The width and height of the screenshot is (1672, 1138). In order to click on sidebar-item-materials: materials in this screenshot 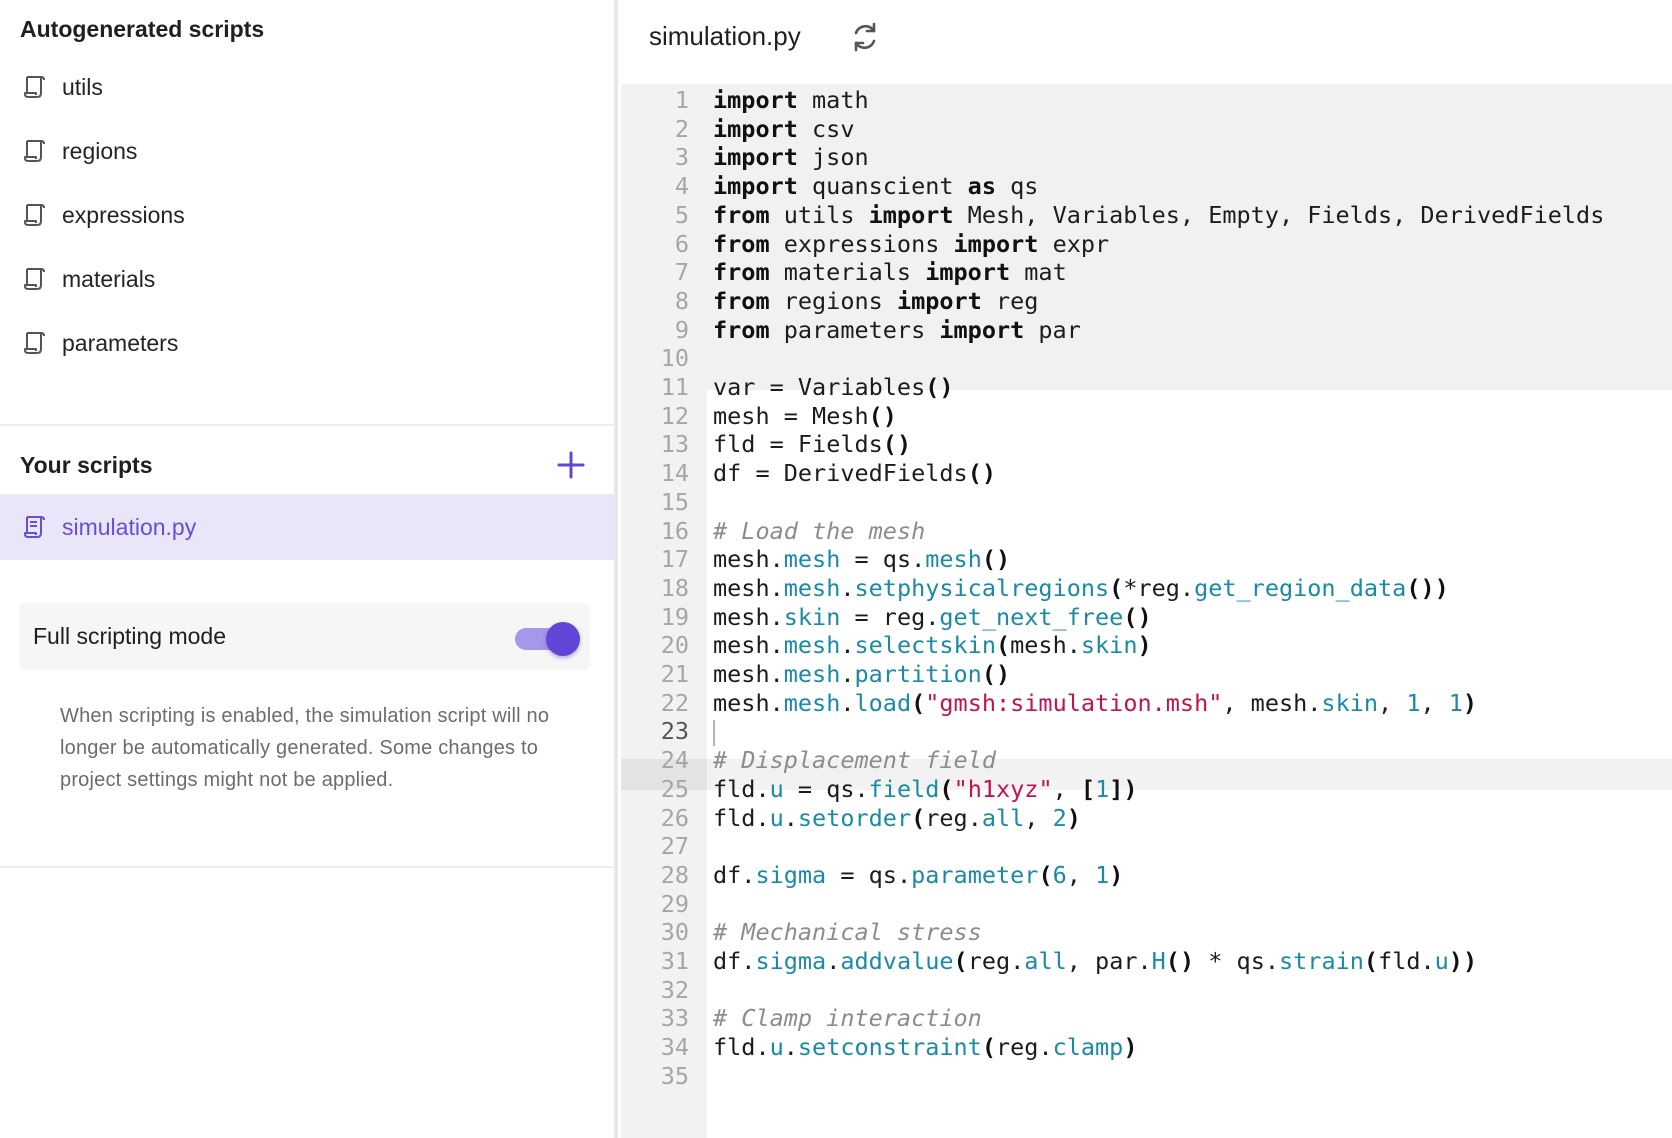, I will do `click(307, 279)`.